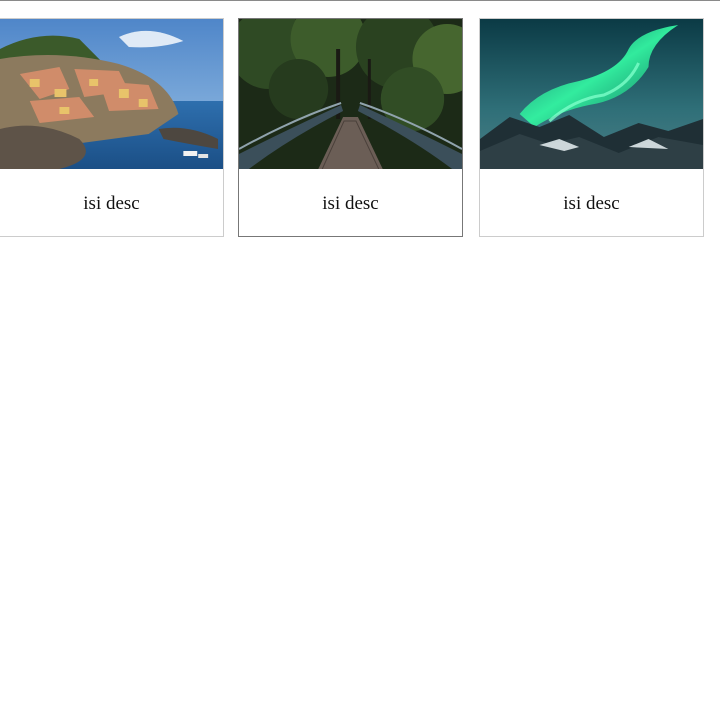  What do you see at coordinates (111, 94) in the screenshot?
I see `cinque-terre-image` at bounding box center [111, 94].